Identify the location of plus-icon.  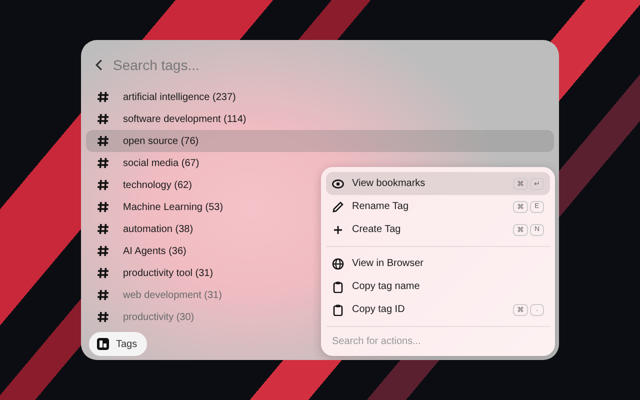
(338, 230).